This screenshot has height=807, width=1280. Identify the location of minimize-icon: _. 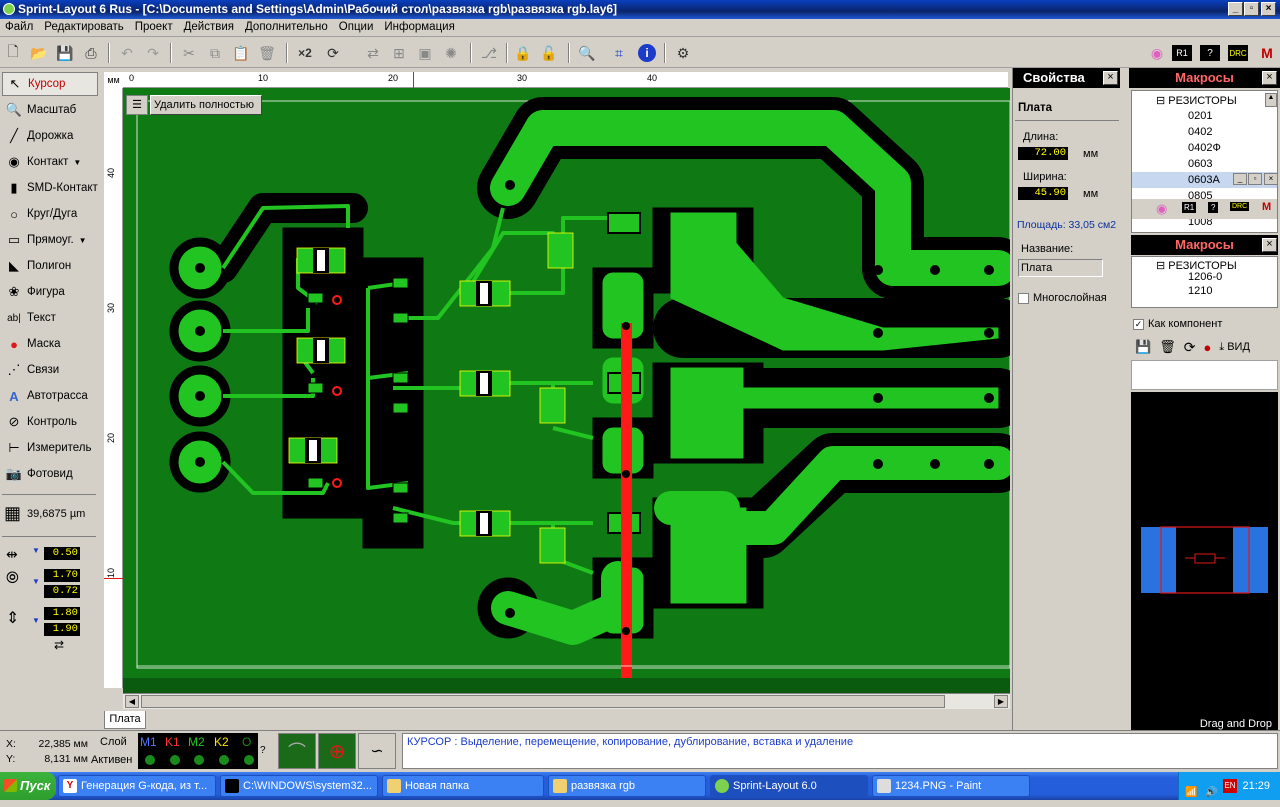
(1240, 179).